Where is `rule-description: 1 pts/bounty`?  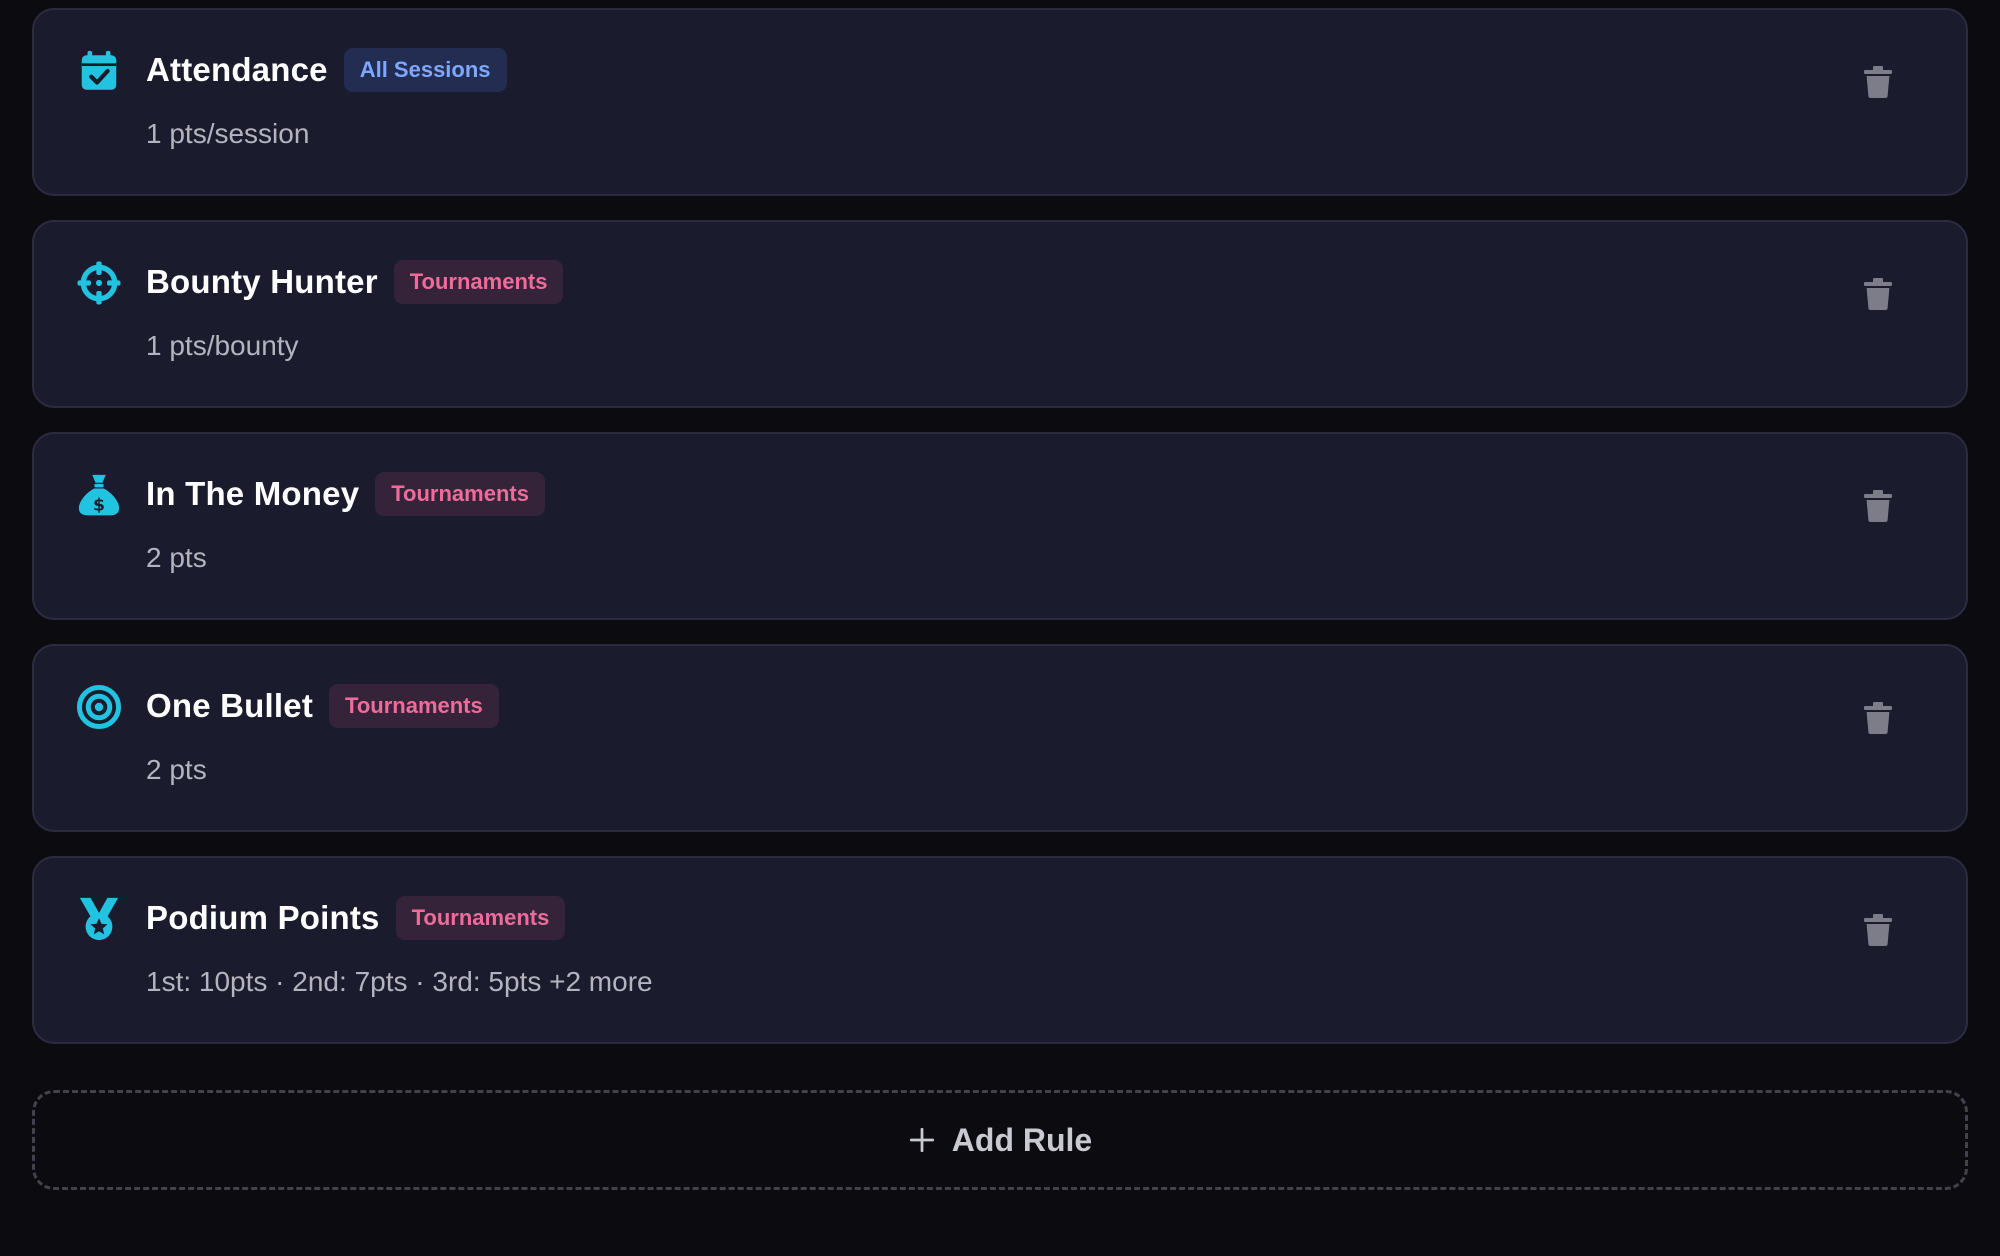 rule-description: 1 pts/bounty is located at coordinates (222, 345).